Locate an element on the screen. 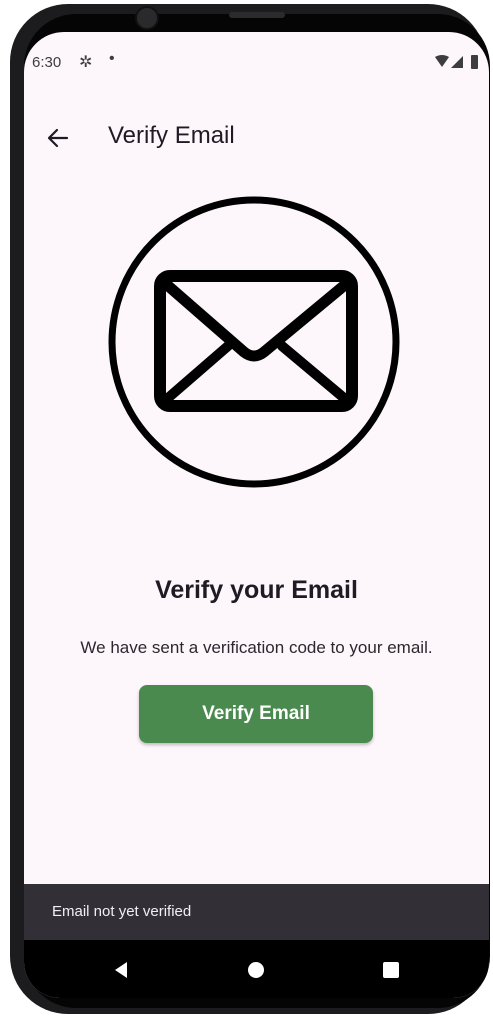 The height and width of the screenshot is (1018, 493). nav-recents-icon is located at coordinates (391, 970).